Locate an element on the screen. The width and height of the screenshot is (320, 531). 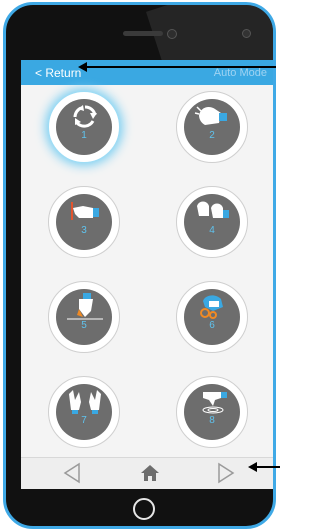
gesture-tile-5: 5 is located at coordinates (84, 317).